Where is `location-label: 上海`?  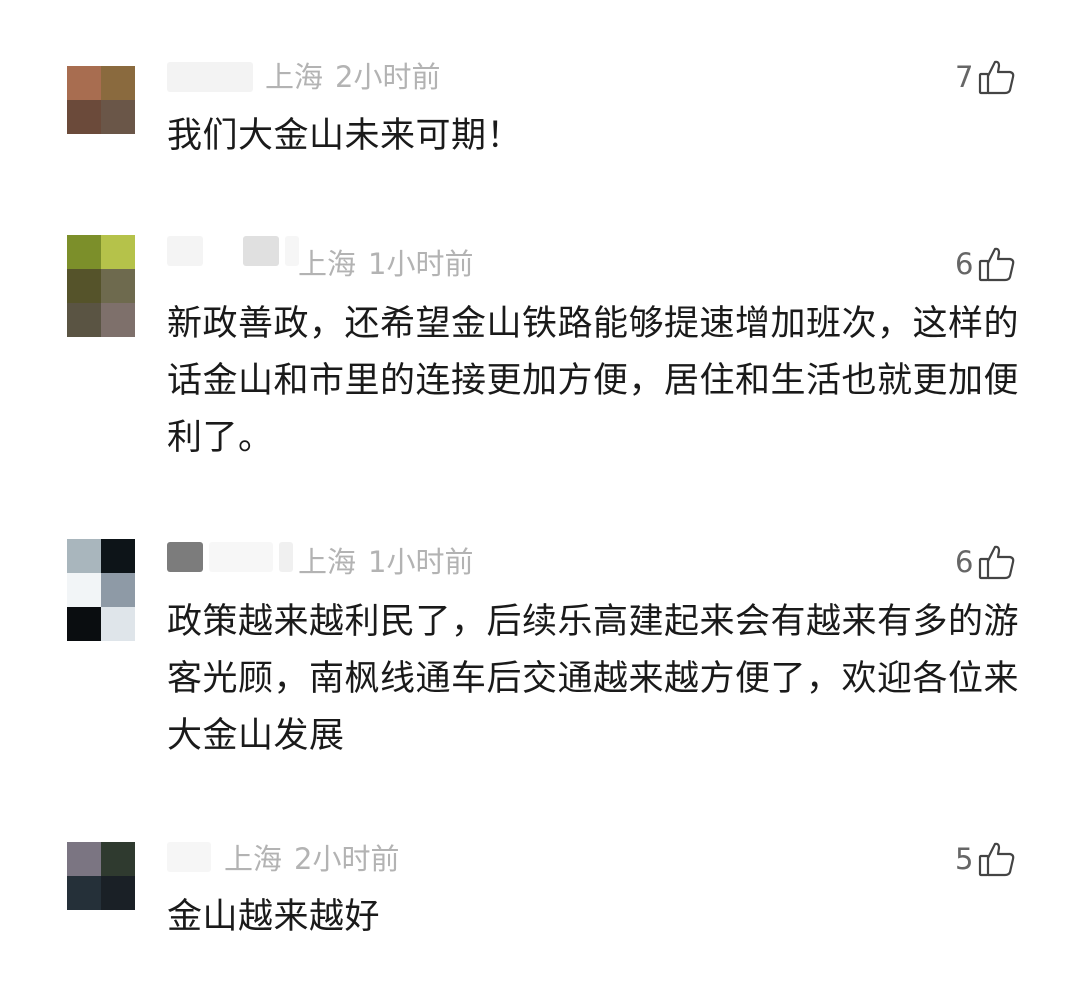 location-label: 上海 is located at coordinates (253, 859).